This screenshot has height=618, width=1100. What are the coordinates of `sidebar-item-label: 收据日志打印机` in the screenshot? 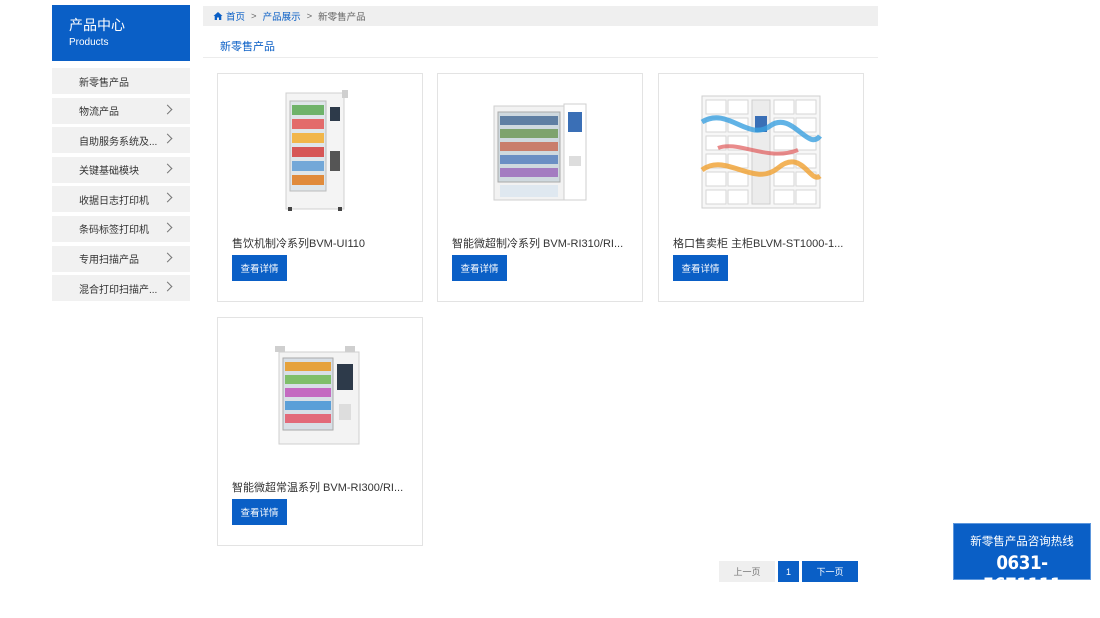 It's located at (114, 201).